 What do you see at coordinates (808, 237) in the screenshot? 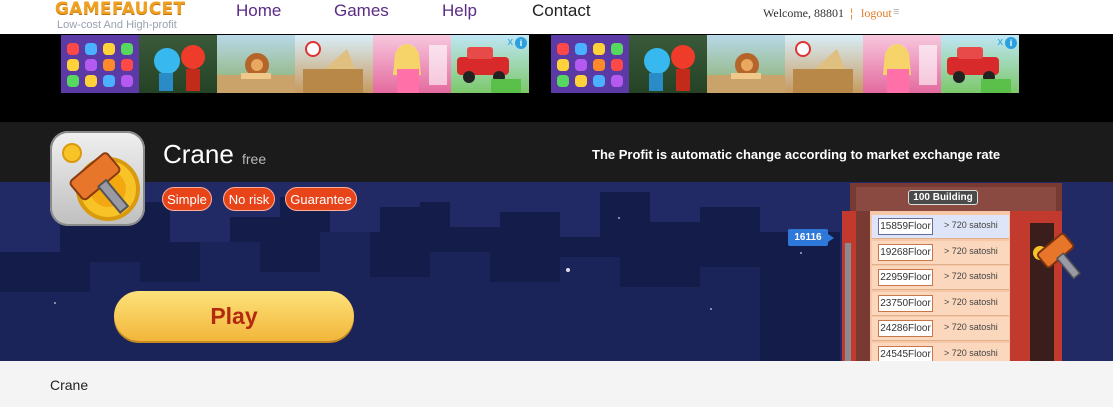
I see `current-floor-marker: 16116` at bounding box center [808, 237].